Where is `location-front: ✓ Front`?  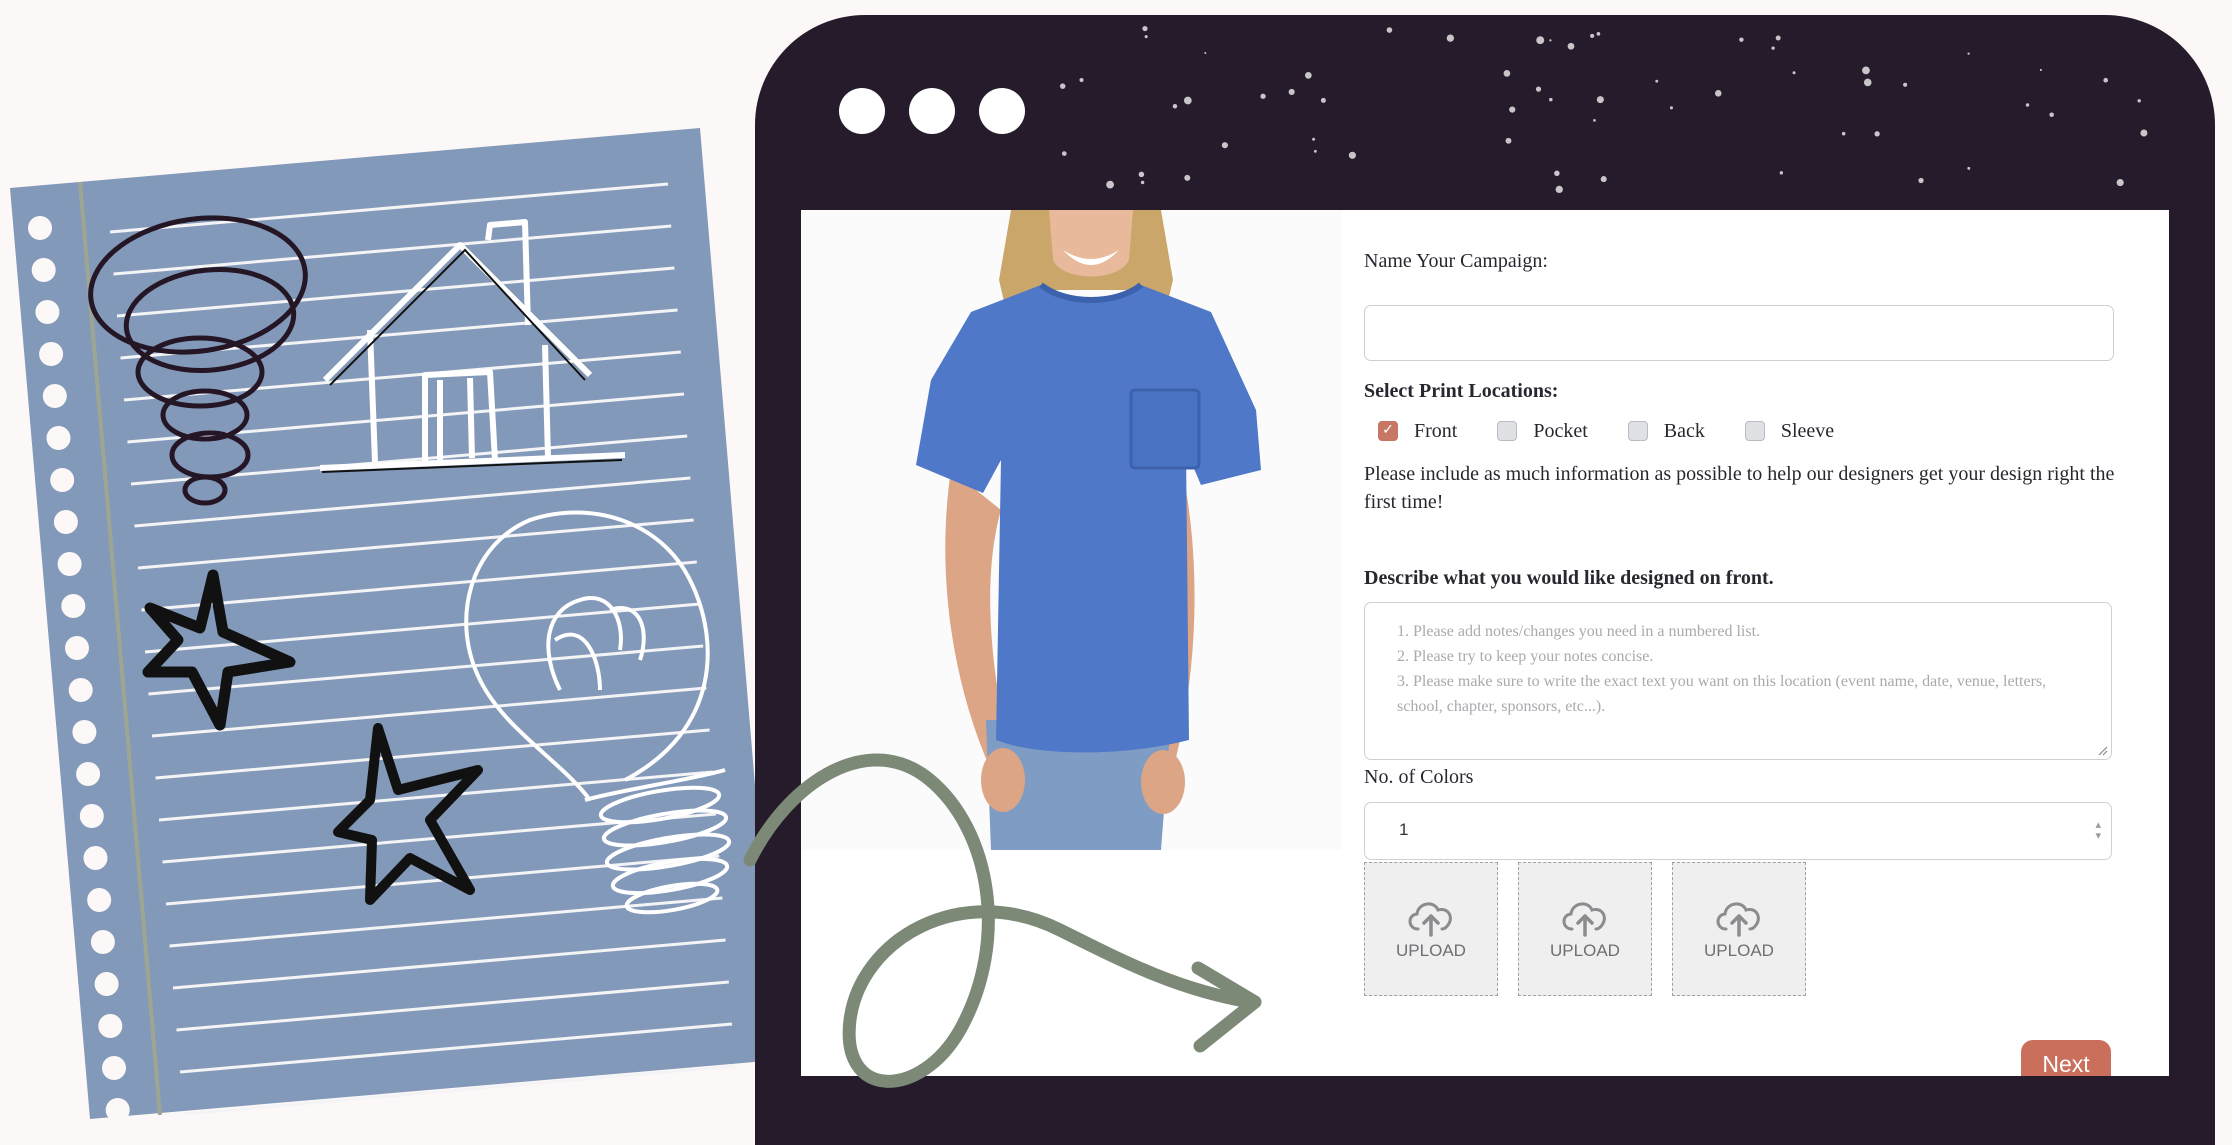
location-front: ✓ Front is located at coordinates (1417, 431).